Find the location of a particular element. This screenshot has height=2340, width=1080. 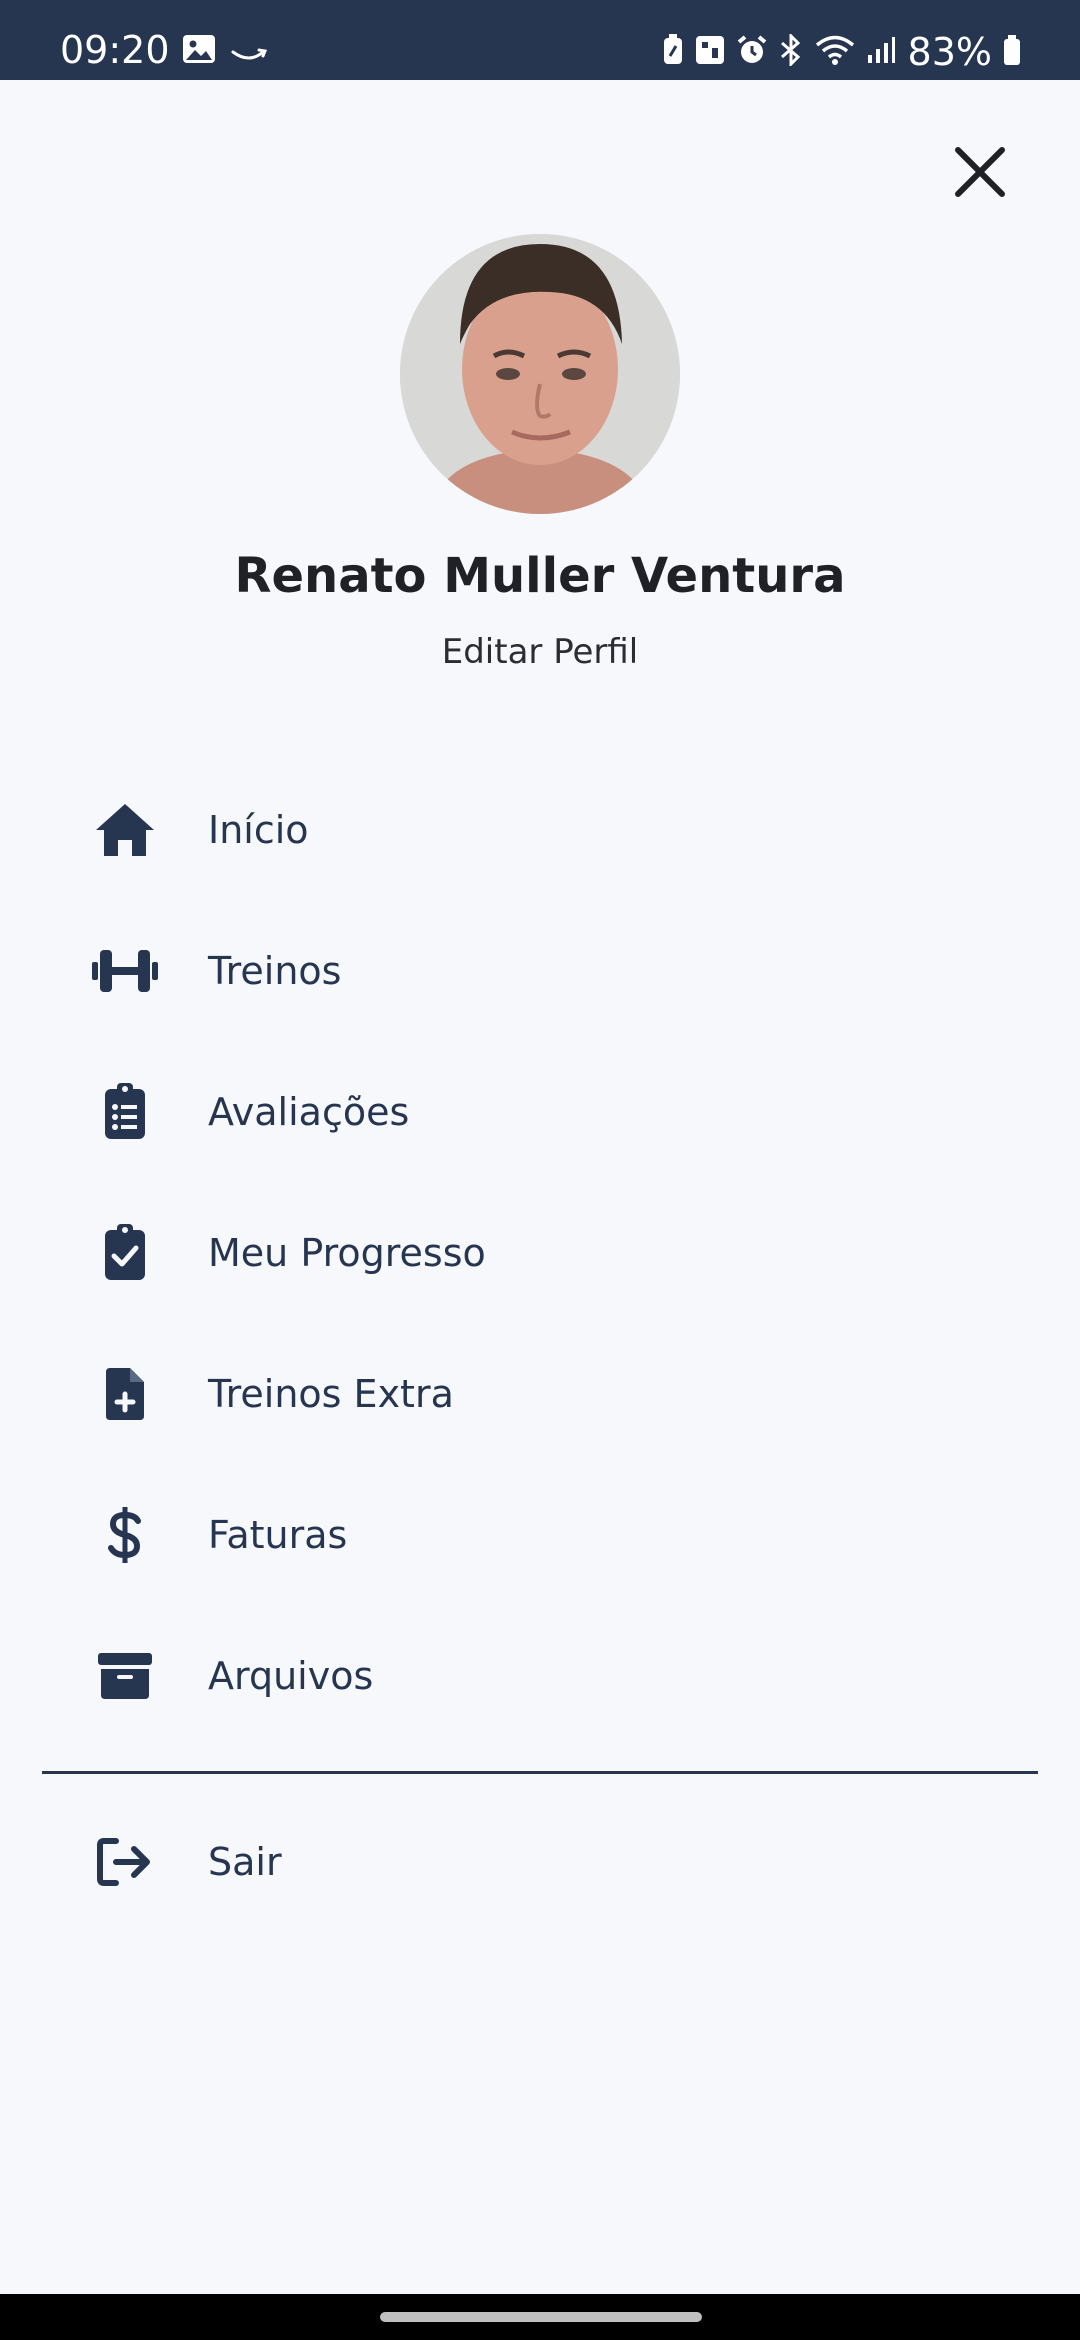

menu-item-treinos-extra: Treinos Extra is located at coordinates (540, 1394).